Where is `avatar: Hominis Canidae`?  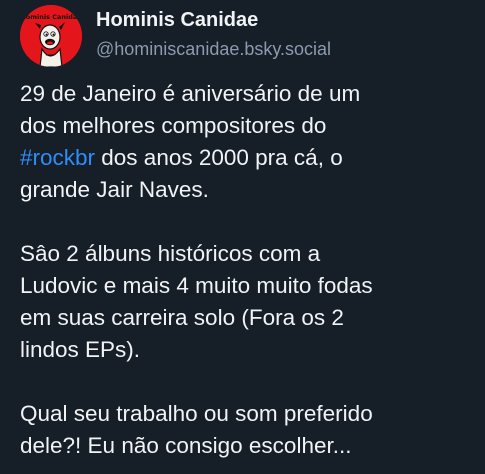 avatar: Hominis Canidae is located at coordinates (51, 36).